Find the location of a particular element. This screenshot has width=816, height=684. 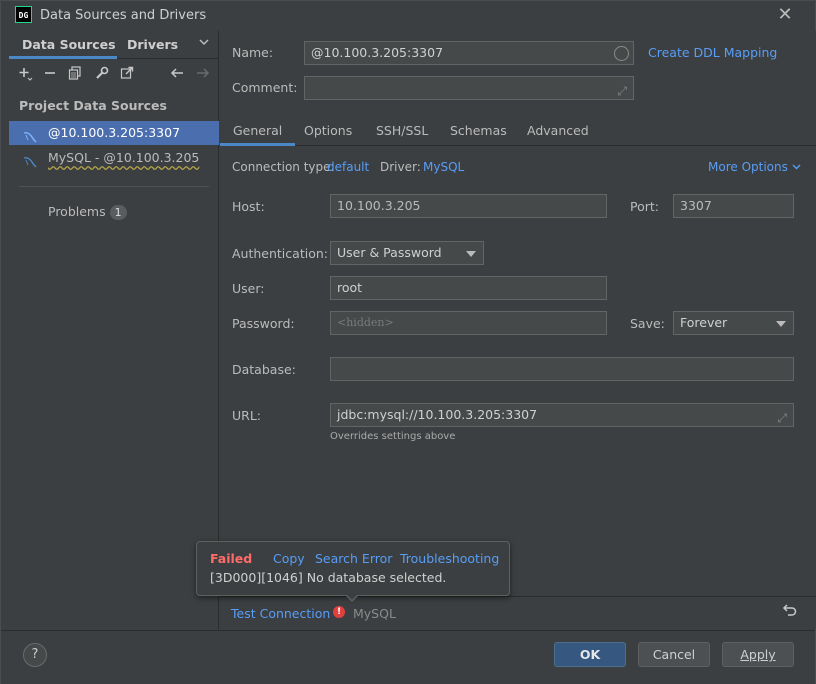

settings-tab-bar: General Options SSH/SSL Schemas Advanced is located at coordinates (518, 131).